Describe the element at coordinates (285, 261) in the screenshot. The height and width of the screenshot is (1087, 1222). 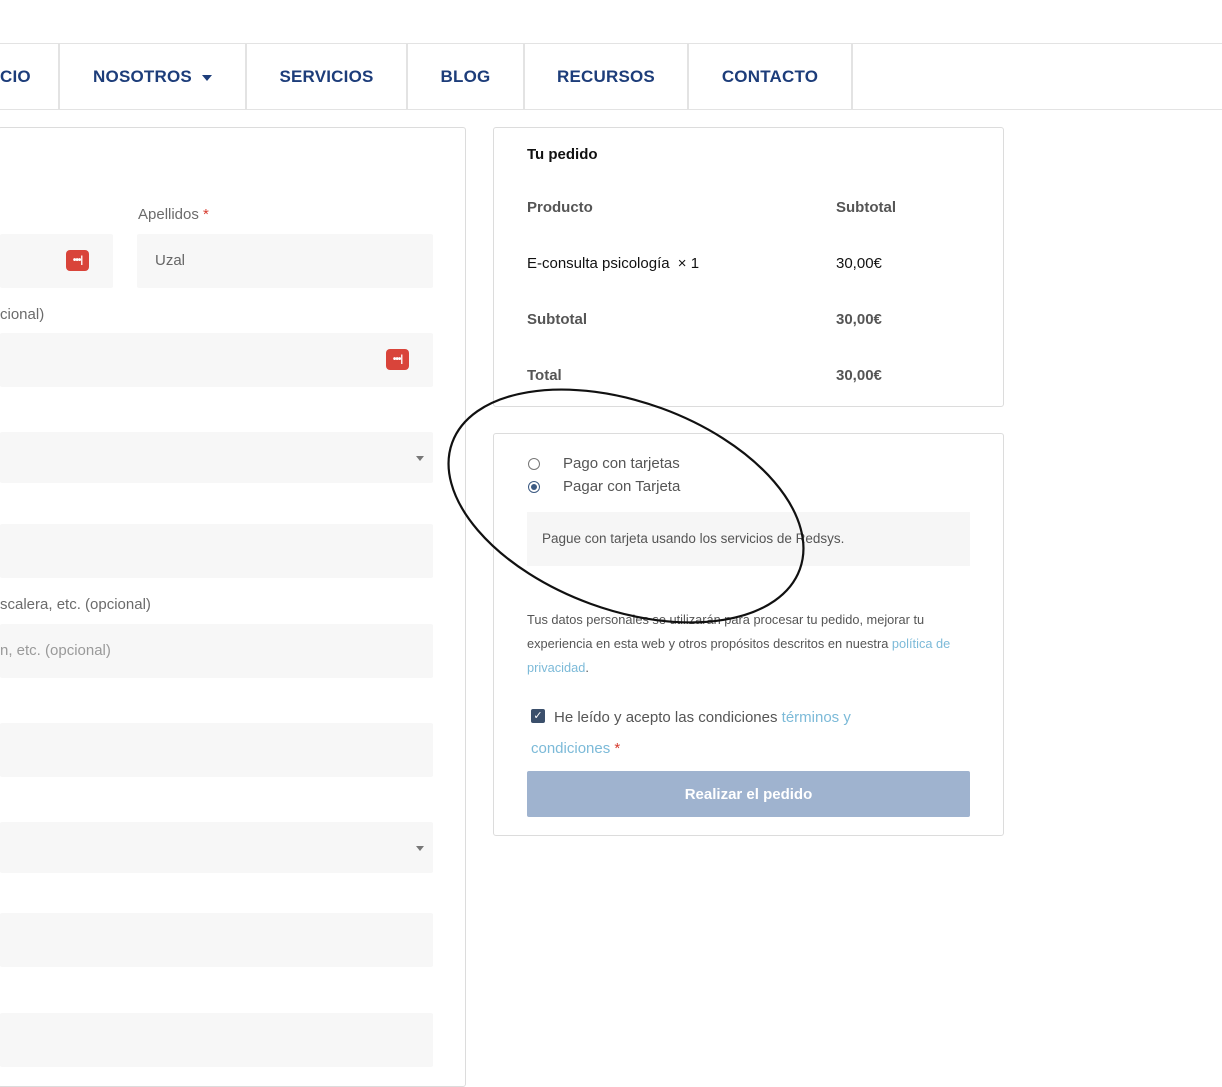
I see `apellidos-input: Uzal` at that location.